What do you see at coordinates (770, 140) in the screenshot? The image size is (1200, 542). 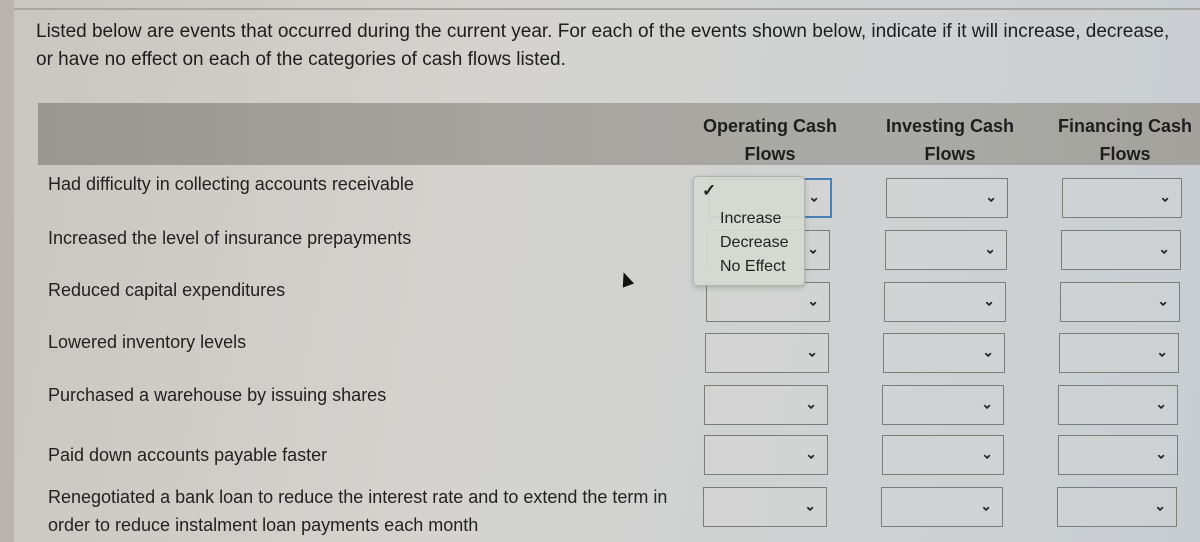 I see `column-header-operating: Operating Cash Flows` at bounding box center [770, 140].